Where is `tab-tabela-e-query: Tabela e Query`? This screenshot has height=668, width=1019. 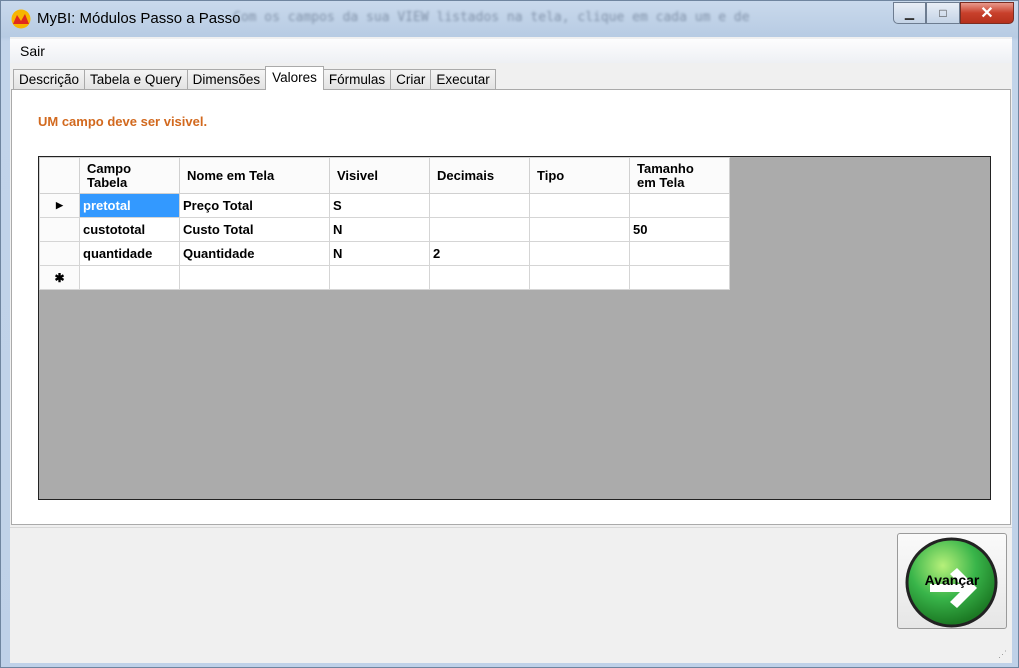 tab-tabela-e-query: Tabela e Query is located at coordinates (136, 79).